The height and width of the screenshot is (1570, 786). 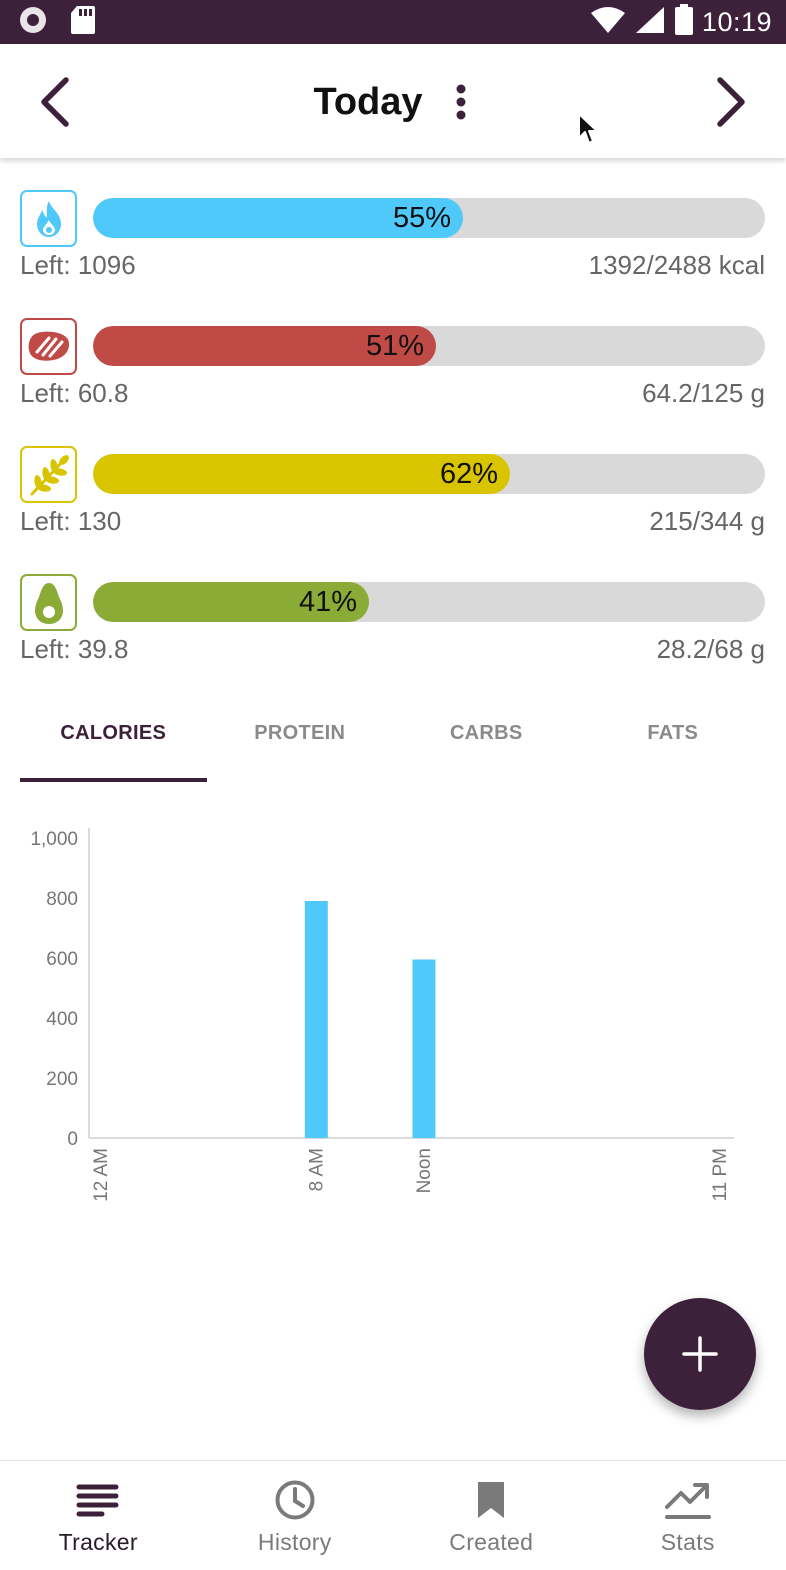 I want to click on bottom-navigation: Tracker History Created Stats, so click(x=393, y=1515).